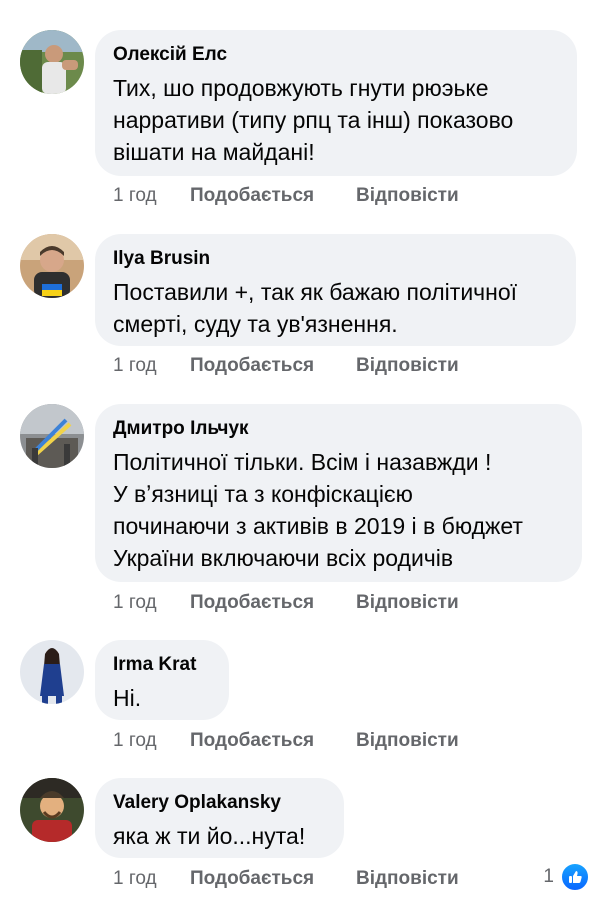  I want to click on comment-text: Ні., so click(127, 698).